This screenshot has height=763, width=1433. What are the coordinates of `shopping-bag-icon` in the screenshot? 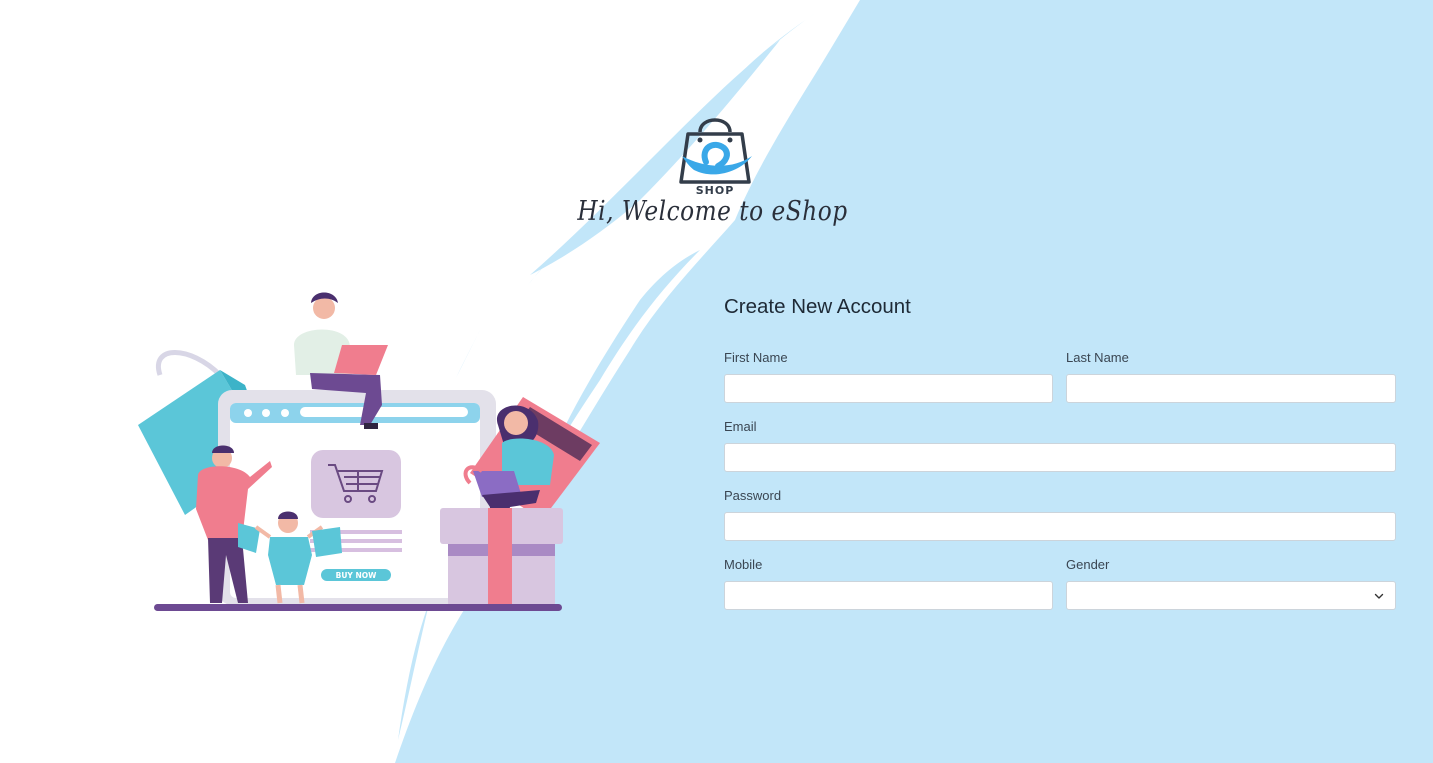 It's located at (715, 151).